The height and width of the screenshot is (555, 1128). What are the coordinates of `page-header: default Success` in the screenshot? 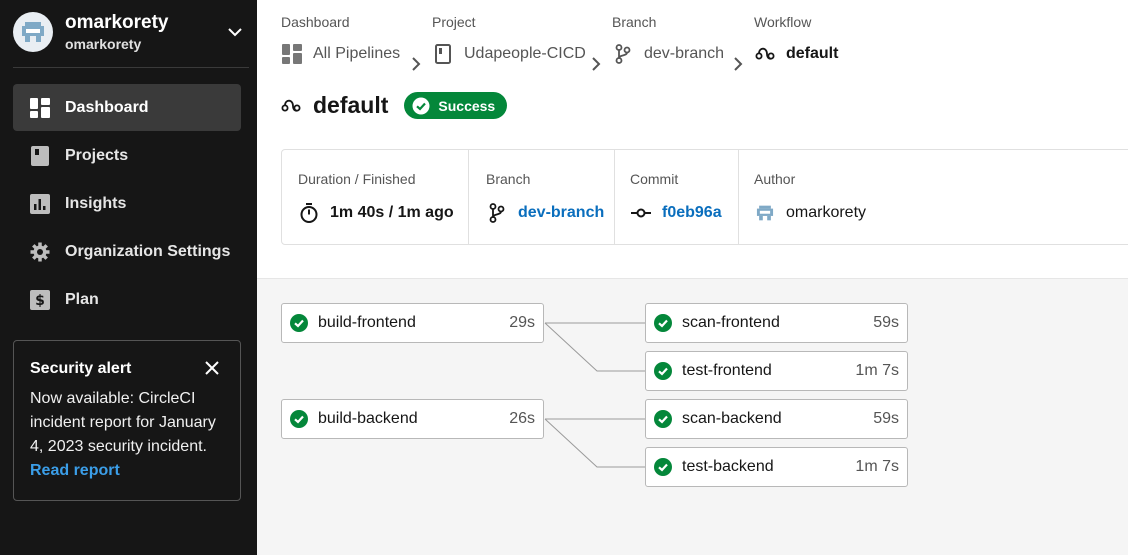 It's located at (394, 105).